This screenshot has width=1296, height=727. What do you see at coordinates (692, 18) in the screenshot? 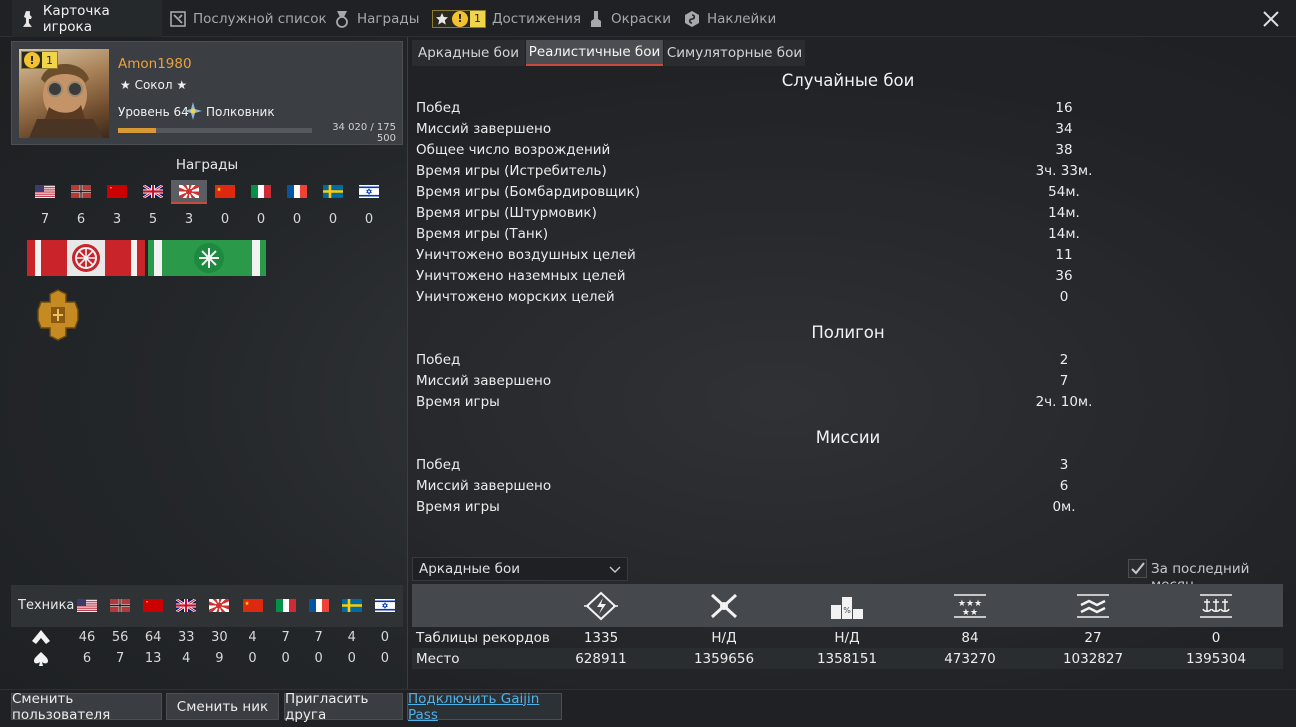
I see `decal-icon` at bounding box center [692, 18].